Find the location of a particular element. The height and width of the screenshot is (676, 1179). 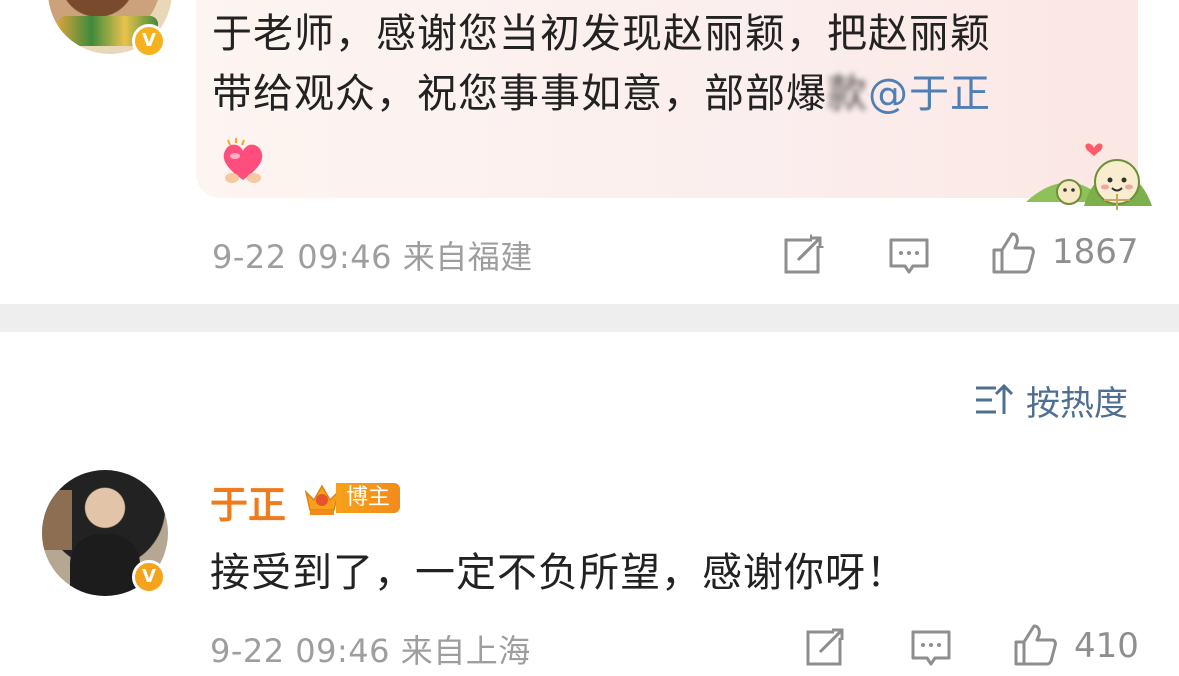

username: 于正 is located at coordinates (248, 501).